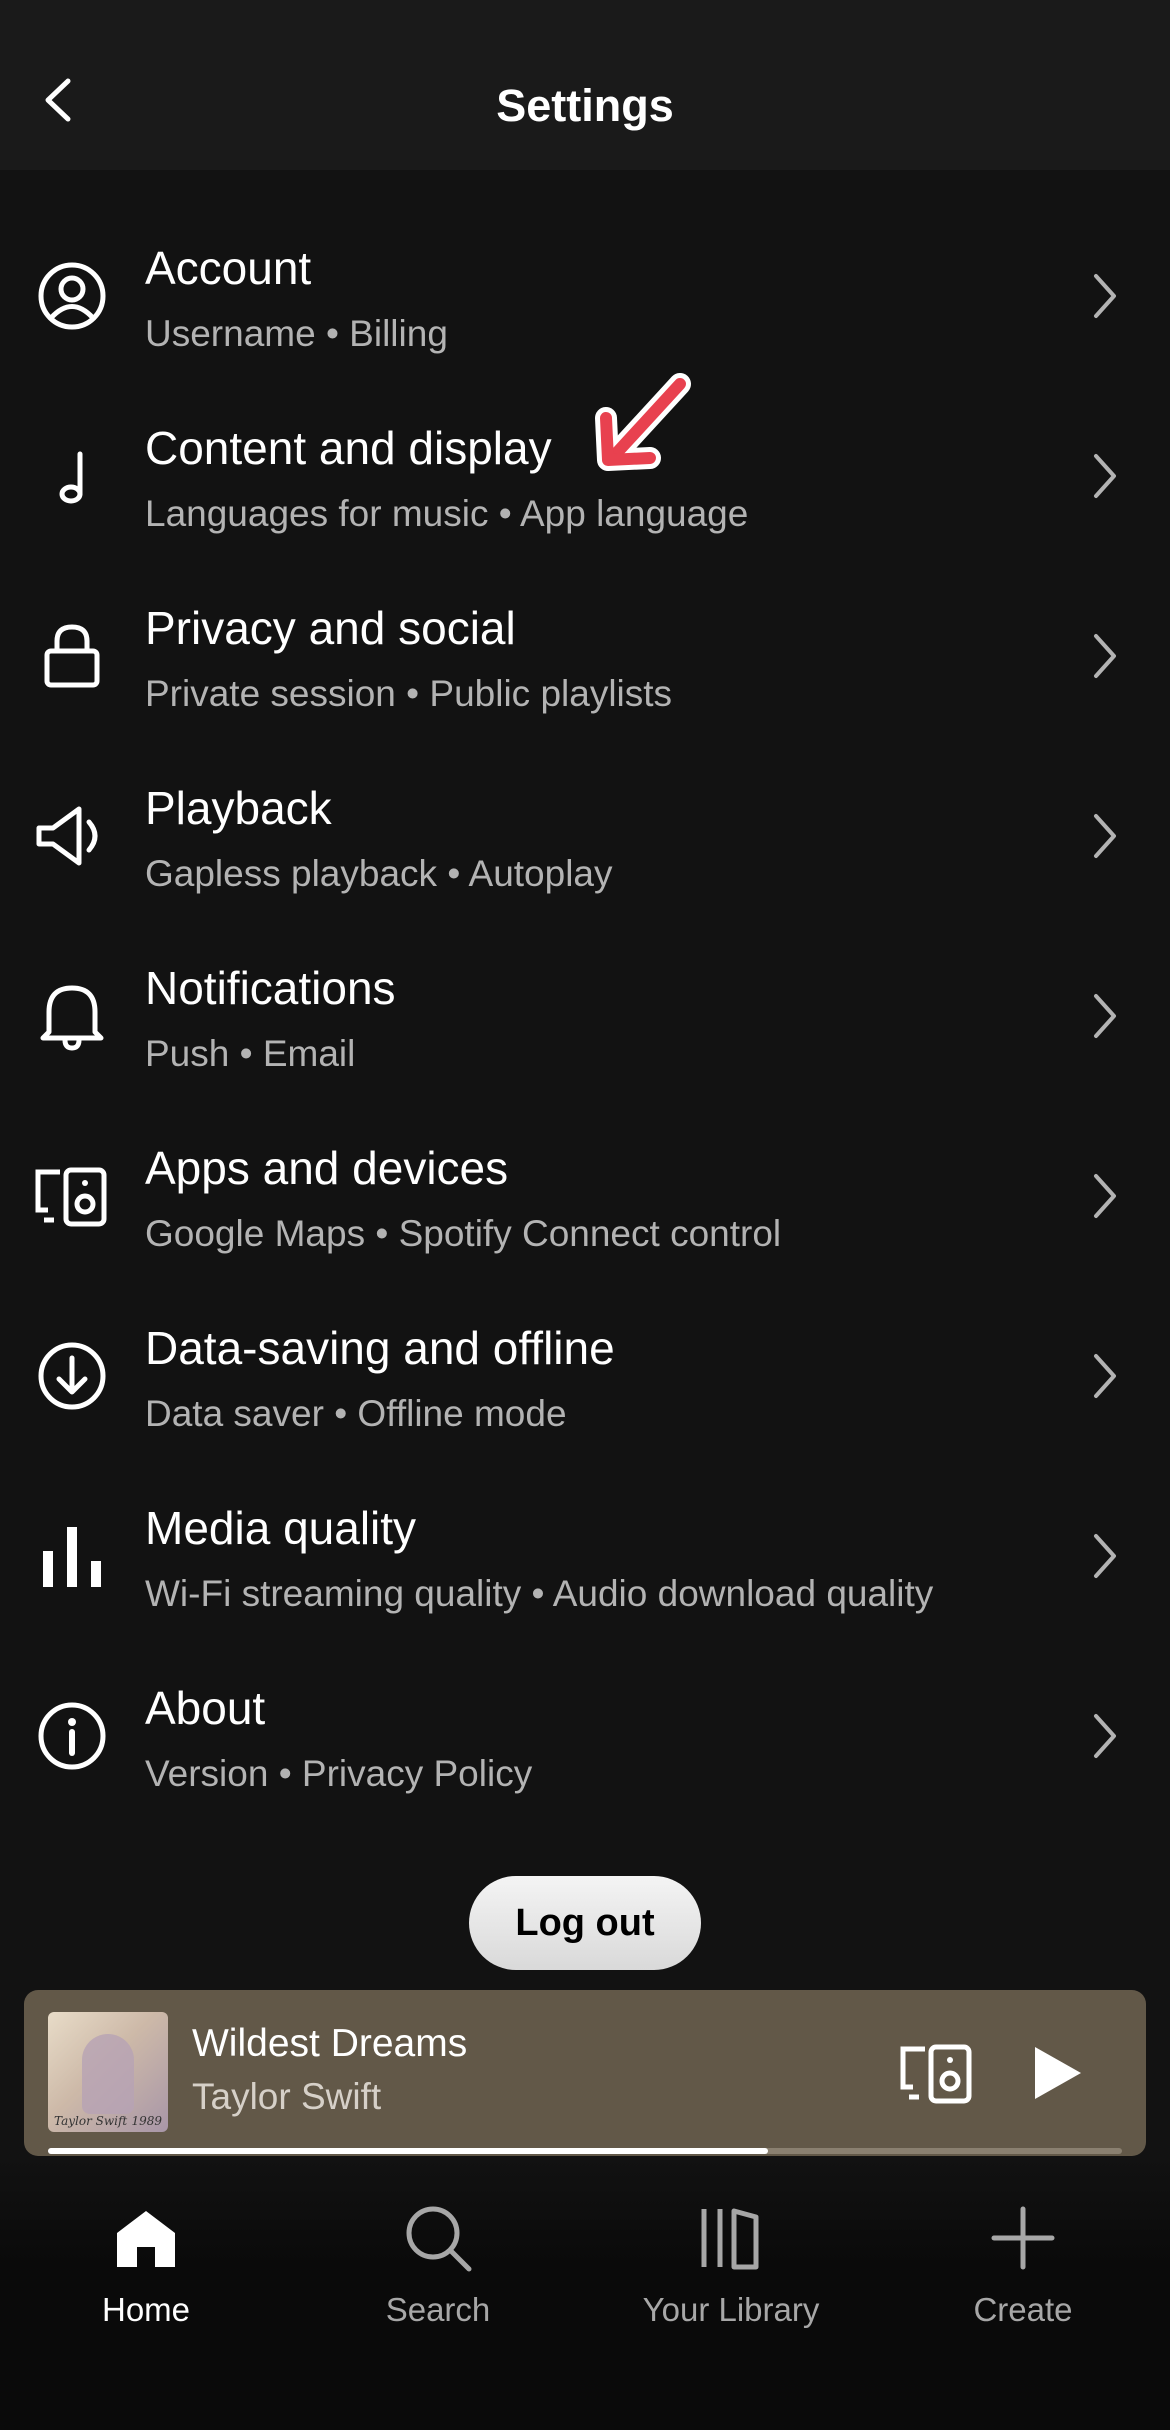 The height and width of the screenshot is (2430, 1170). Describe the element at coordinates (72, 1376) in the screenshot. I see `download-icon` at that location.